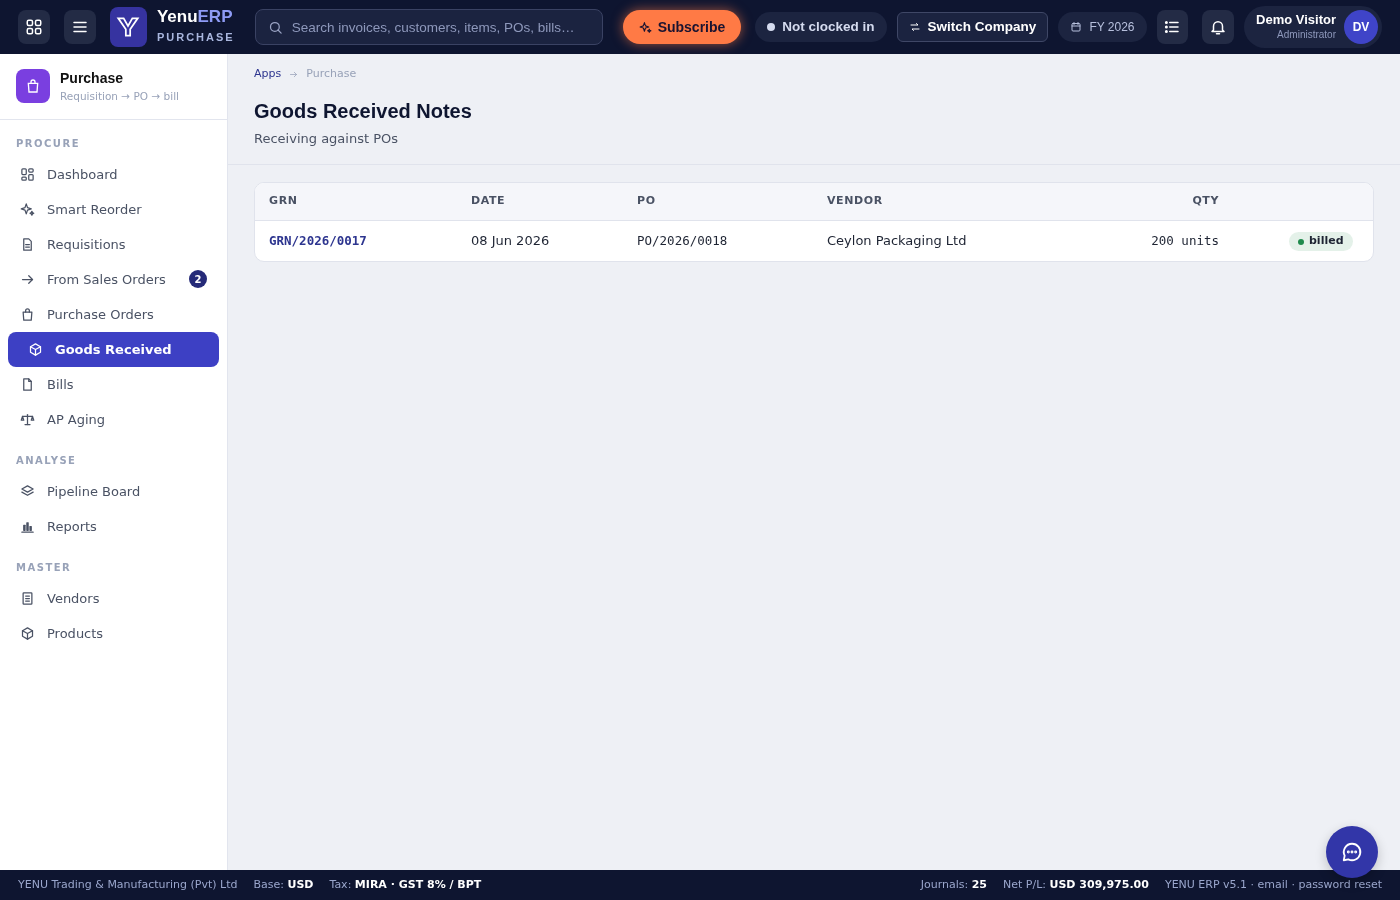 This screenshot has width=1400, height=900. I want to click on chat-icon, so click(1352, 852).